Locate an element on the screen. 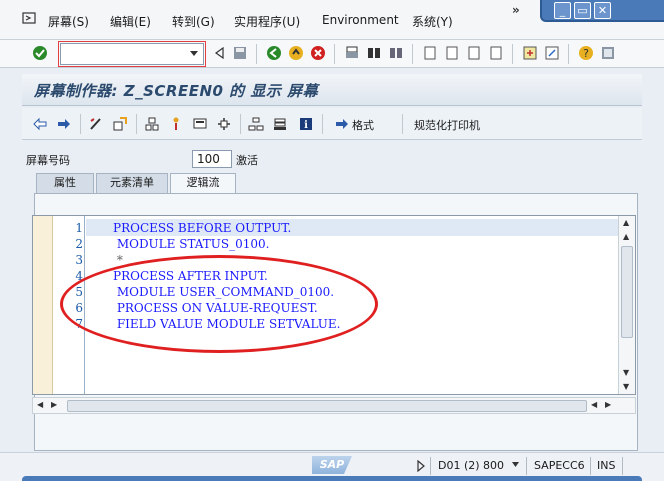 This screenshot has width=664, height=481. code-line: MODULE USER_COMMAND_0100. is located at coordinates (223, 292).